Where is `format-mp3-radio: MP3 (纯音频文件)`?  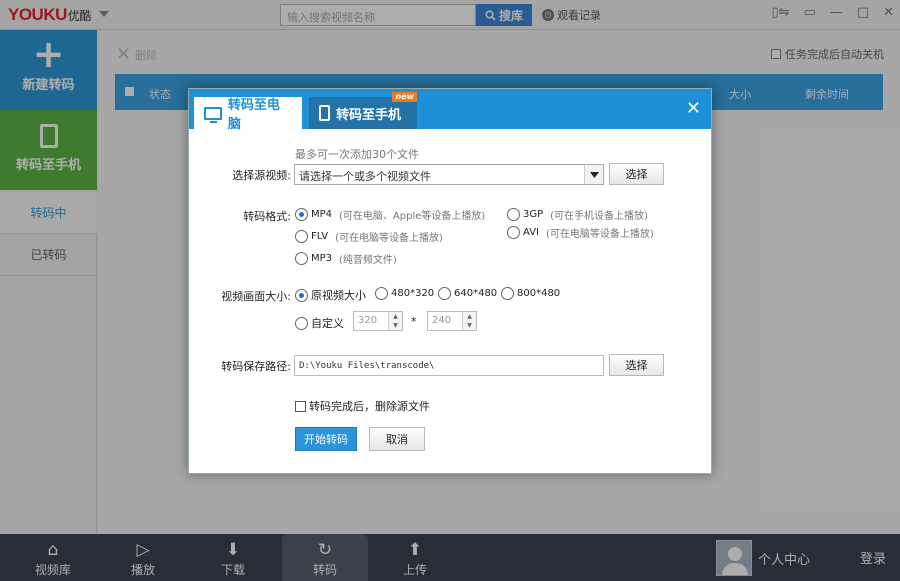 format-mp3-radio: MP3 (纯音频文件) is located at coordinates (346, 258).